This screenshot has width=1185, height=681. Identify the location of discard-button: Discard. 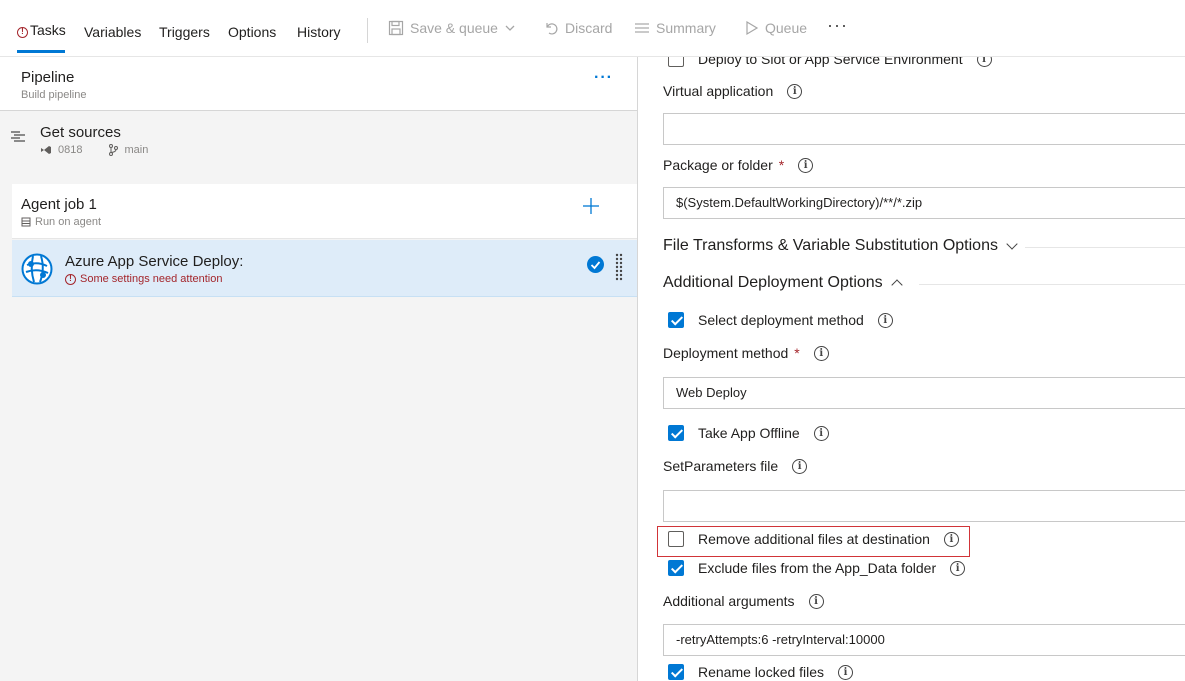
(577, 28).